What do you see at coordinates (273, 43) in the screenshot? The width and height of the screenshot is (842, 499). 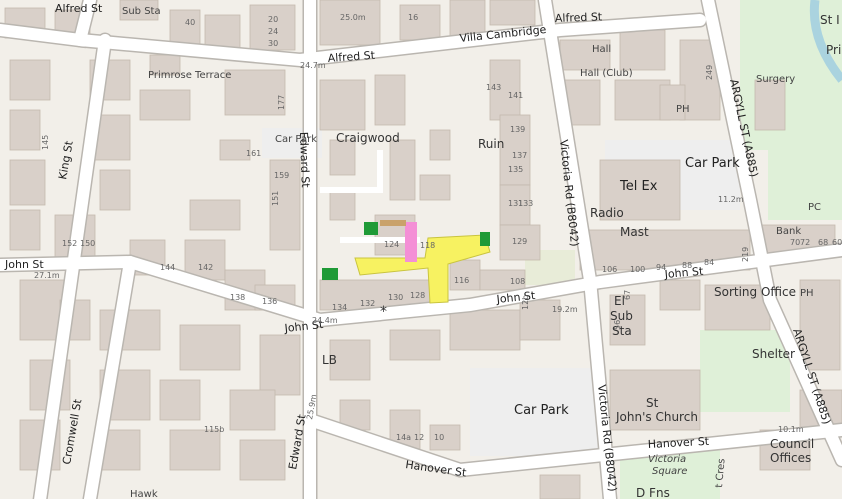 I see `house-number: 30` at bounding box center [273, 43].